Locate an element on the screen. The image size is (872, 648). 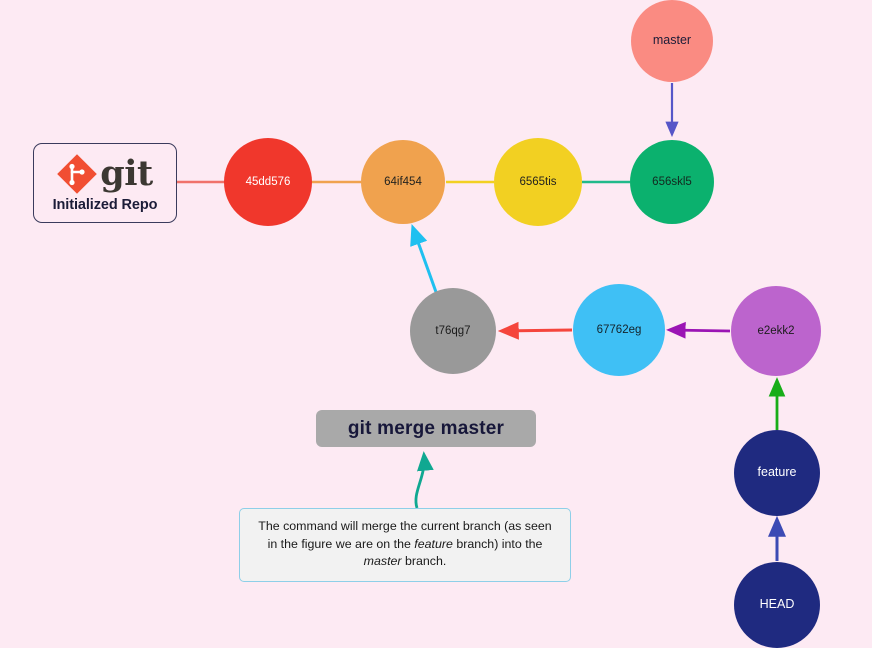
commit-node-t76qg7: t76qg7 is located at coordinates (453, 331).